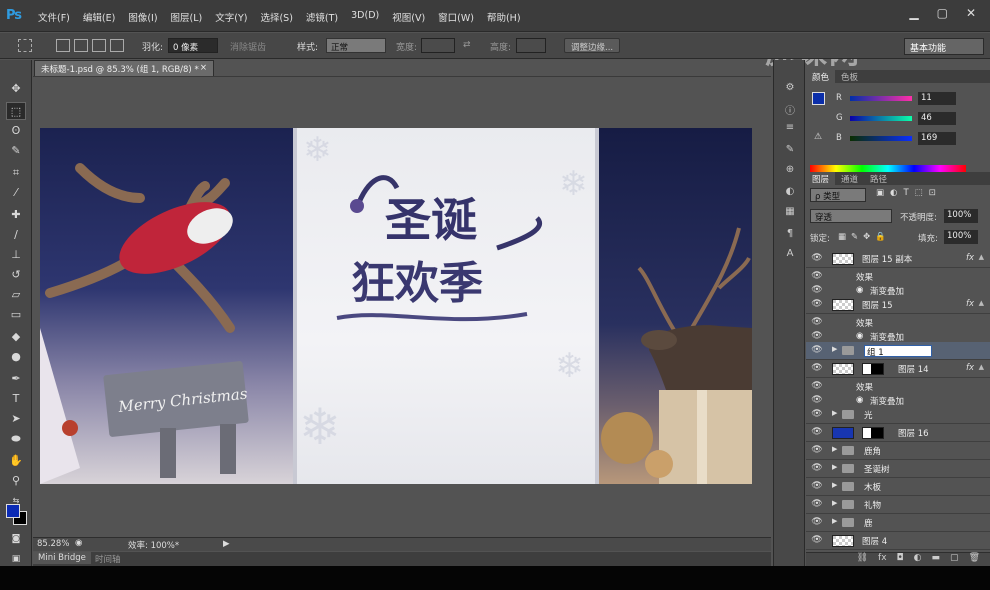 The image size is (990, 590). I want to click on restore-icon: ▢, so click(942, 13).